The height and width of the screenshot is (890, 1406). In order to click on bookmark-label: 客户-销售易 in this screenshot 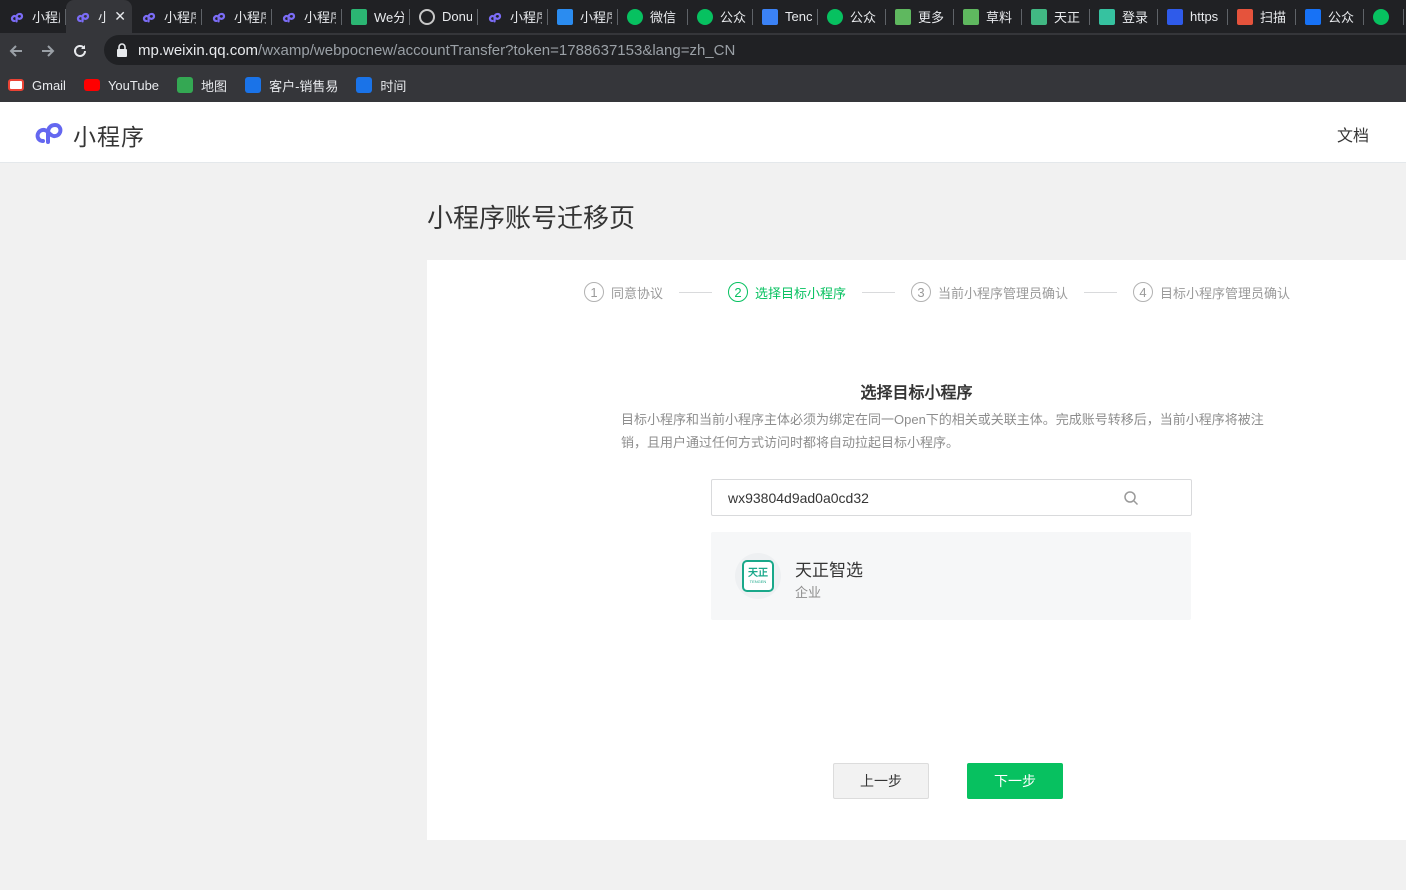, I will do `click(304, 86)`.